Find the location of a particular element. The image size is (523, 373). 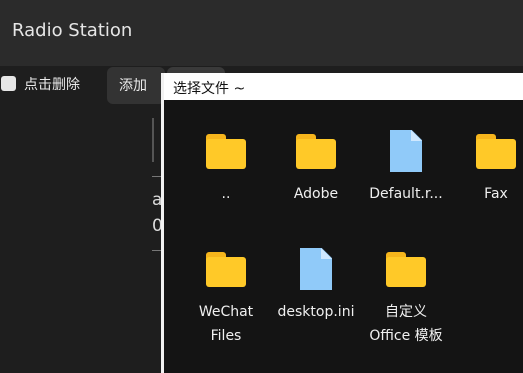

file-item-wechat-files: WeChat Files is located at coordinates (226, 298).